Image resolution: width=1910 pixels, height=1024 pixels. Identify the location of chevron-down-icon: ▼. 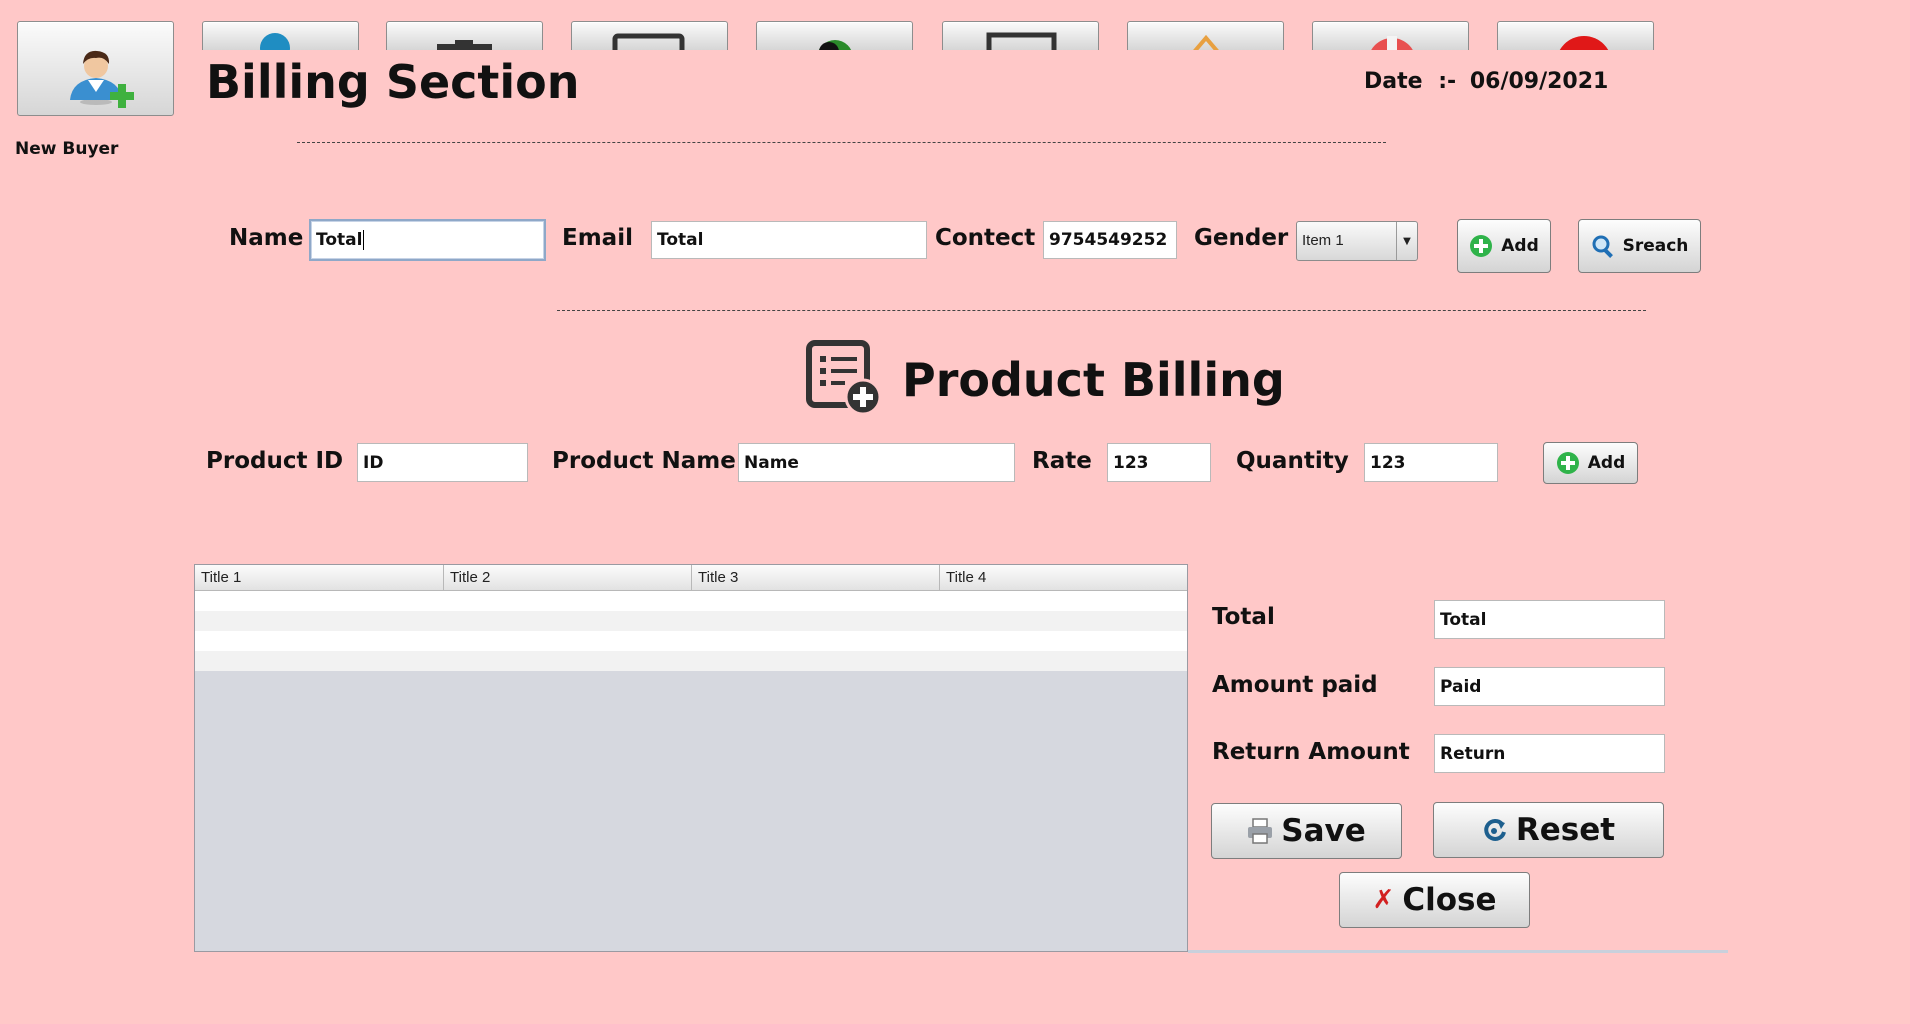
(1406, 241).